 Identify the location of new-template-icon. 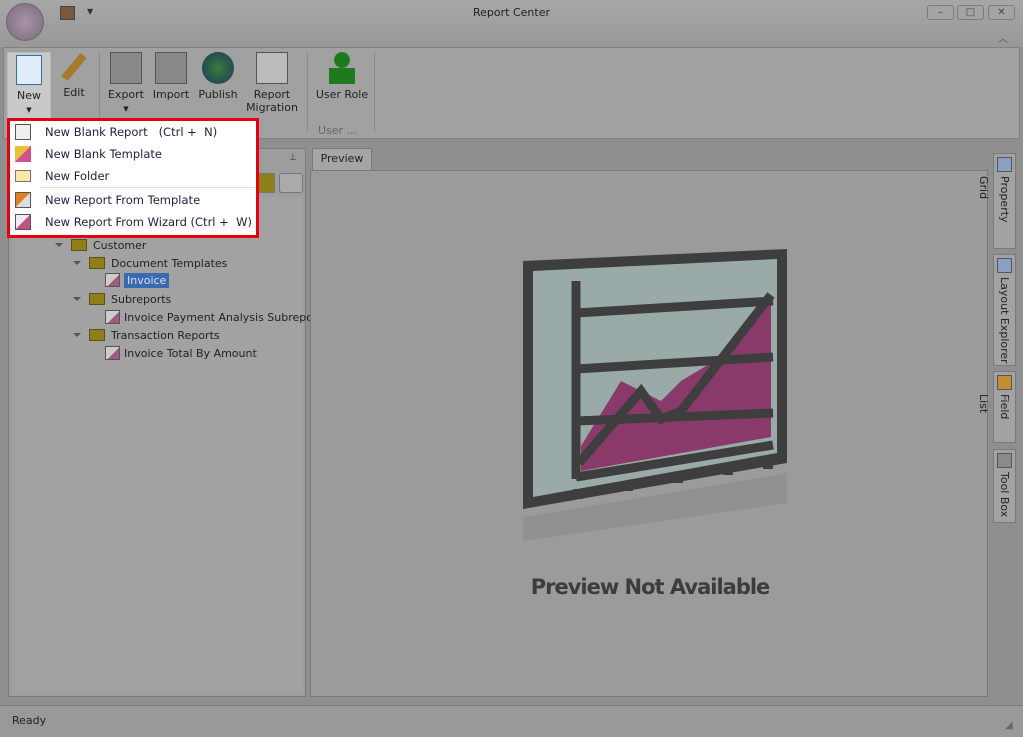
(23, 154).